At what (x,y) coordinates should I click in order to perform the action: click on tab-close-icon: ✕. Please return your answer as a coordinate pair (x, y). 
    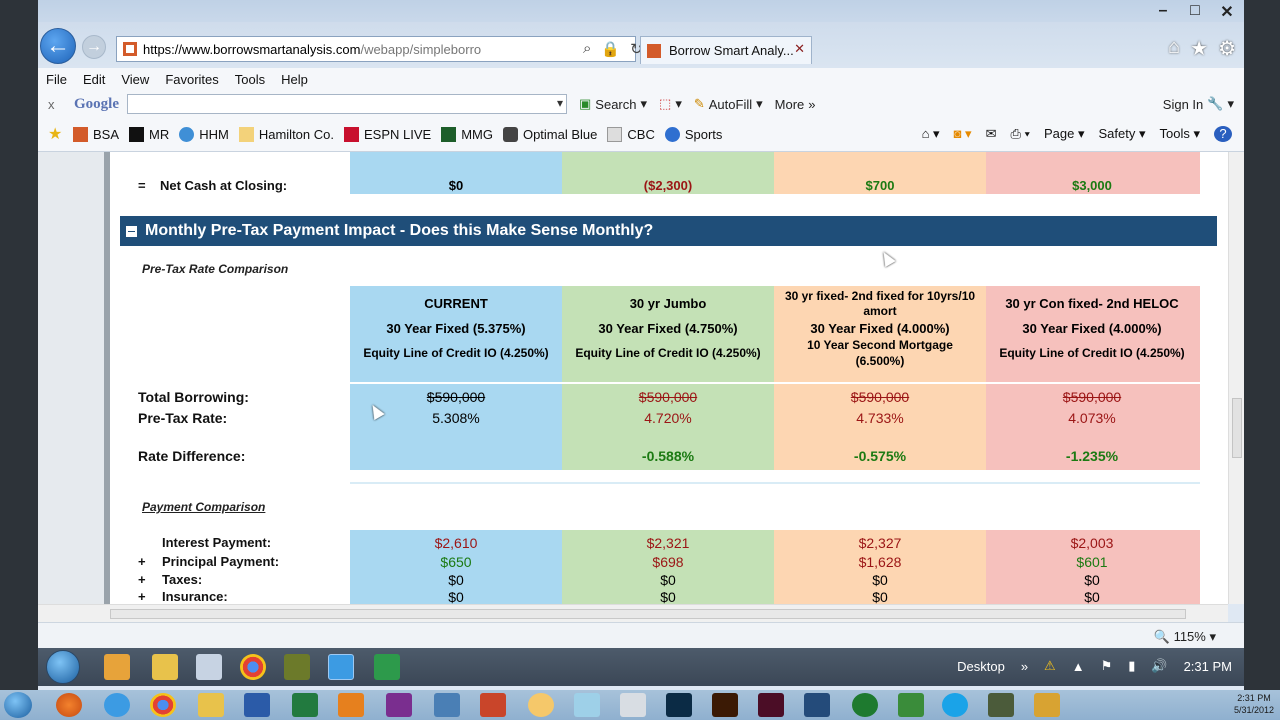
    Looking at the image, I should click on (799, 49).